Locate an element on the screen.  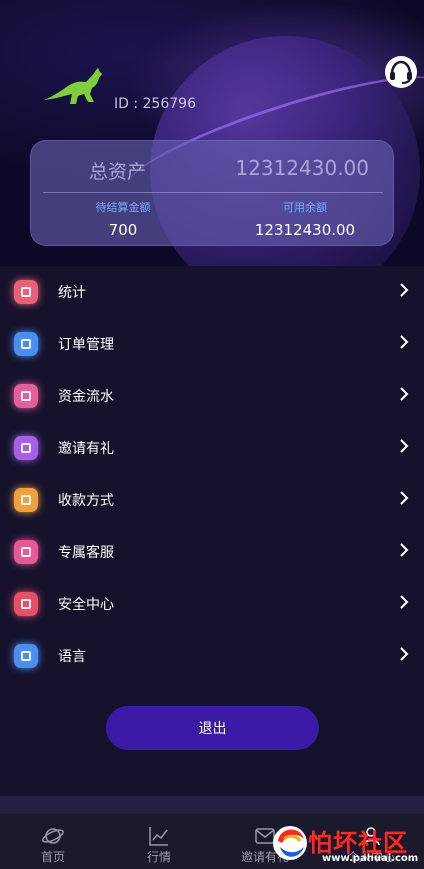
headset-icon is located at coordinates (401, 72).